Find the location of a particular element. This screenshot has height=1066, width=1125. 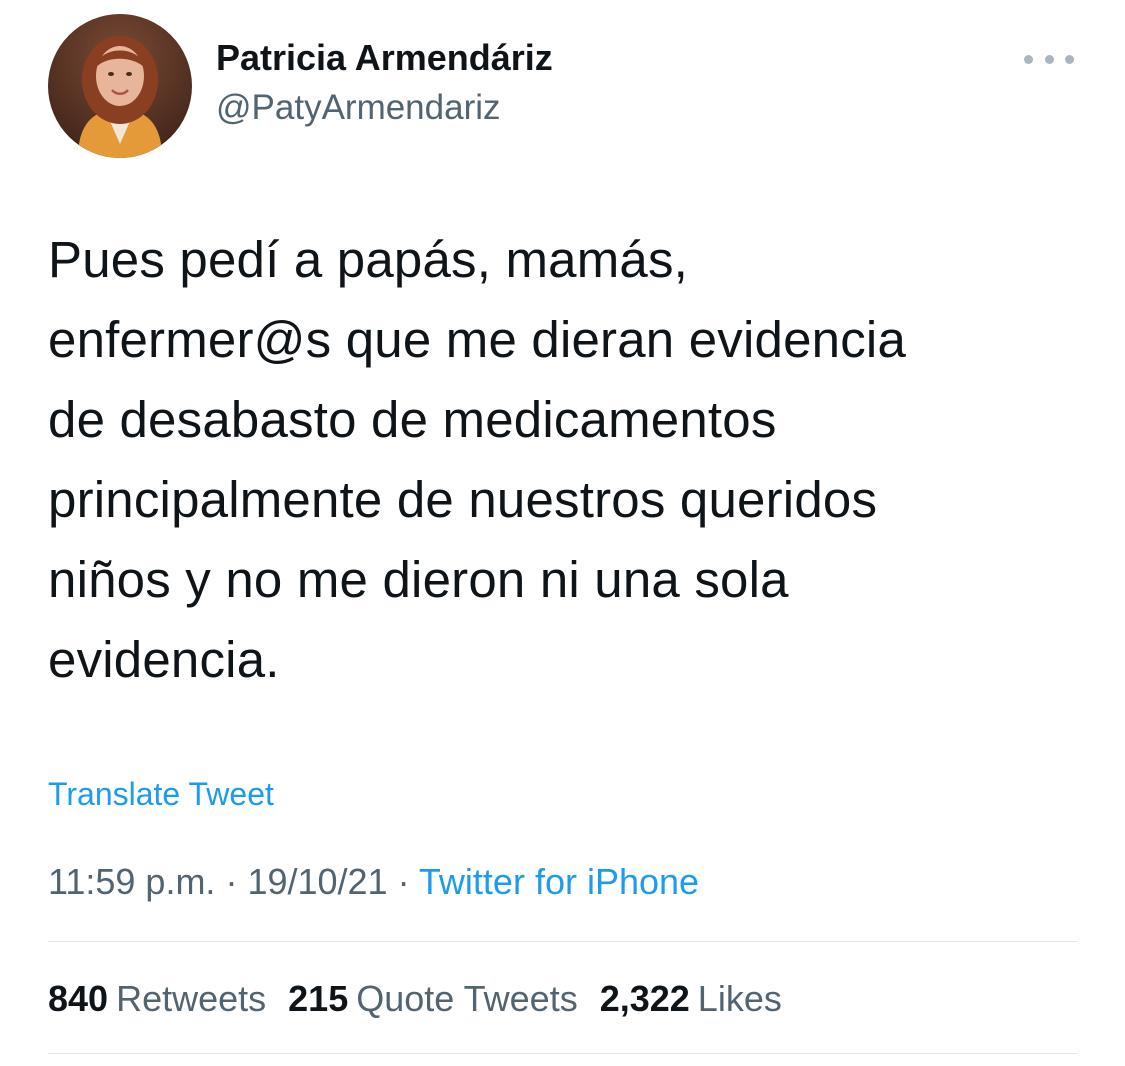

likes-count: 2,322 is located at coordinates (644, 998).